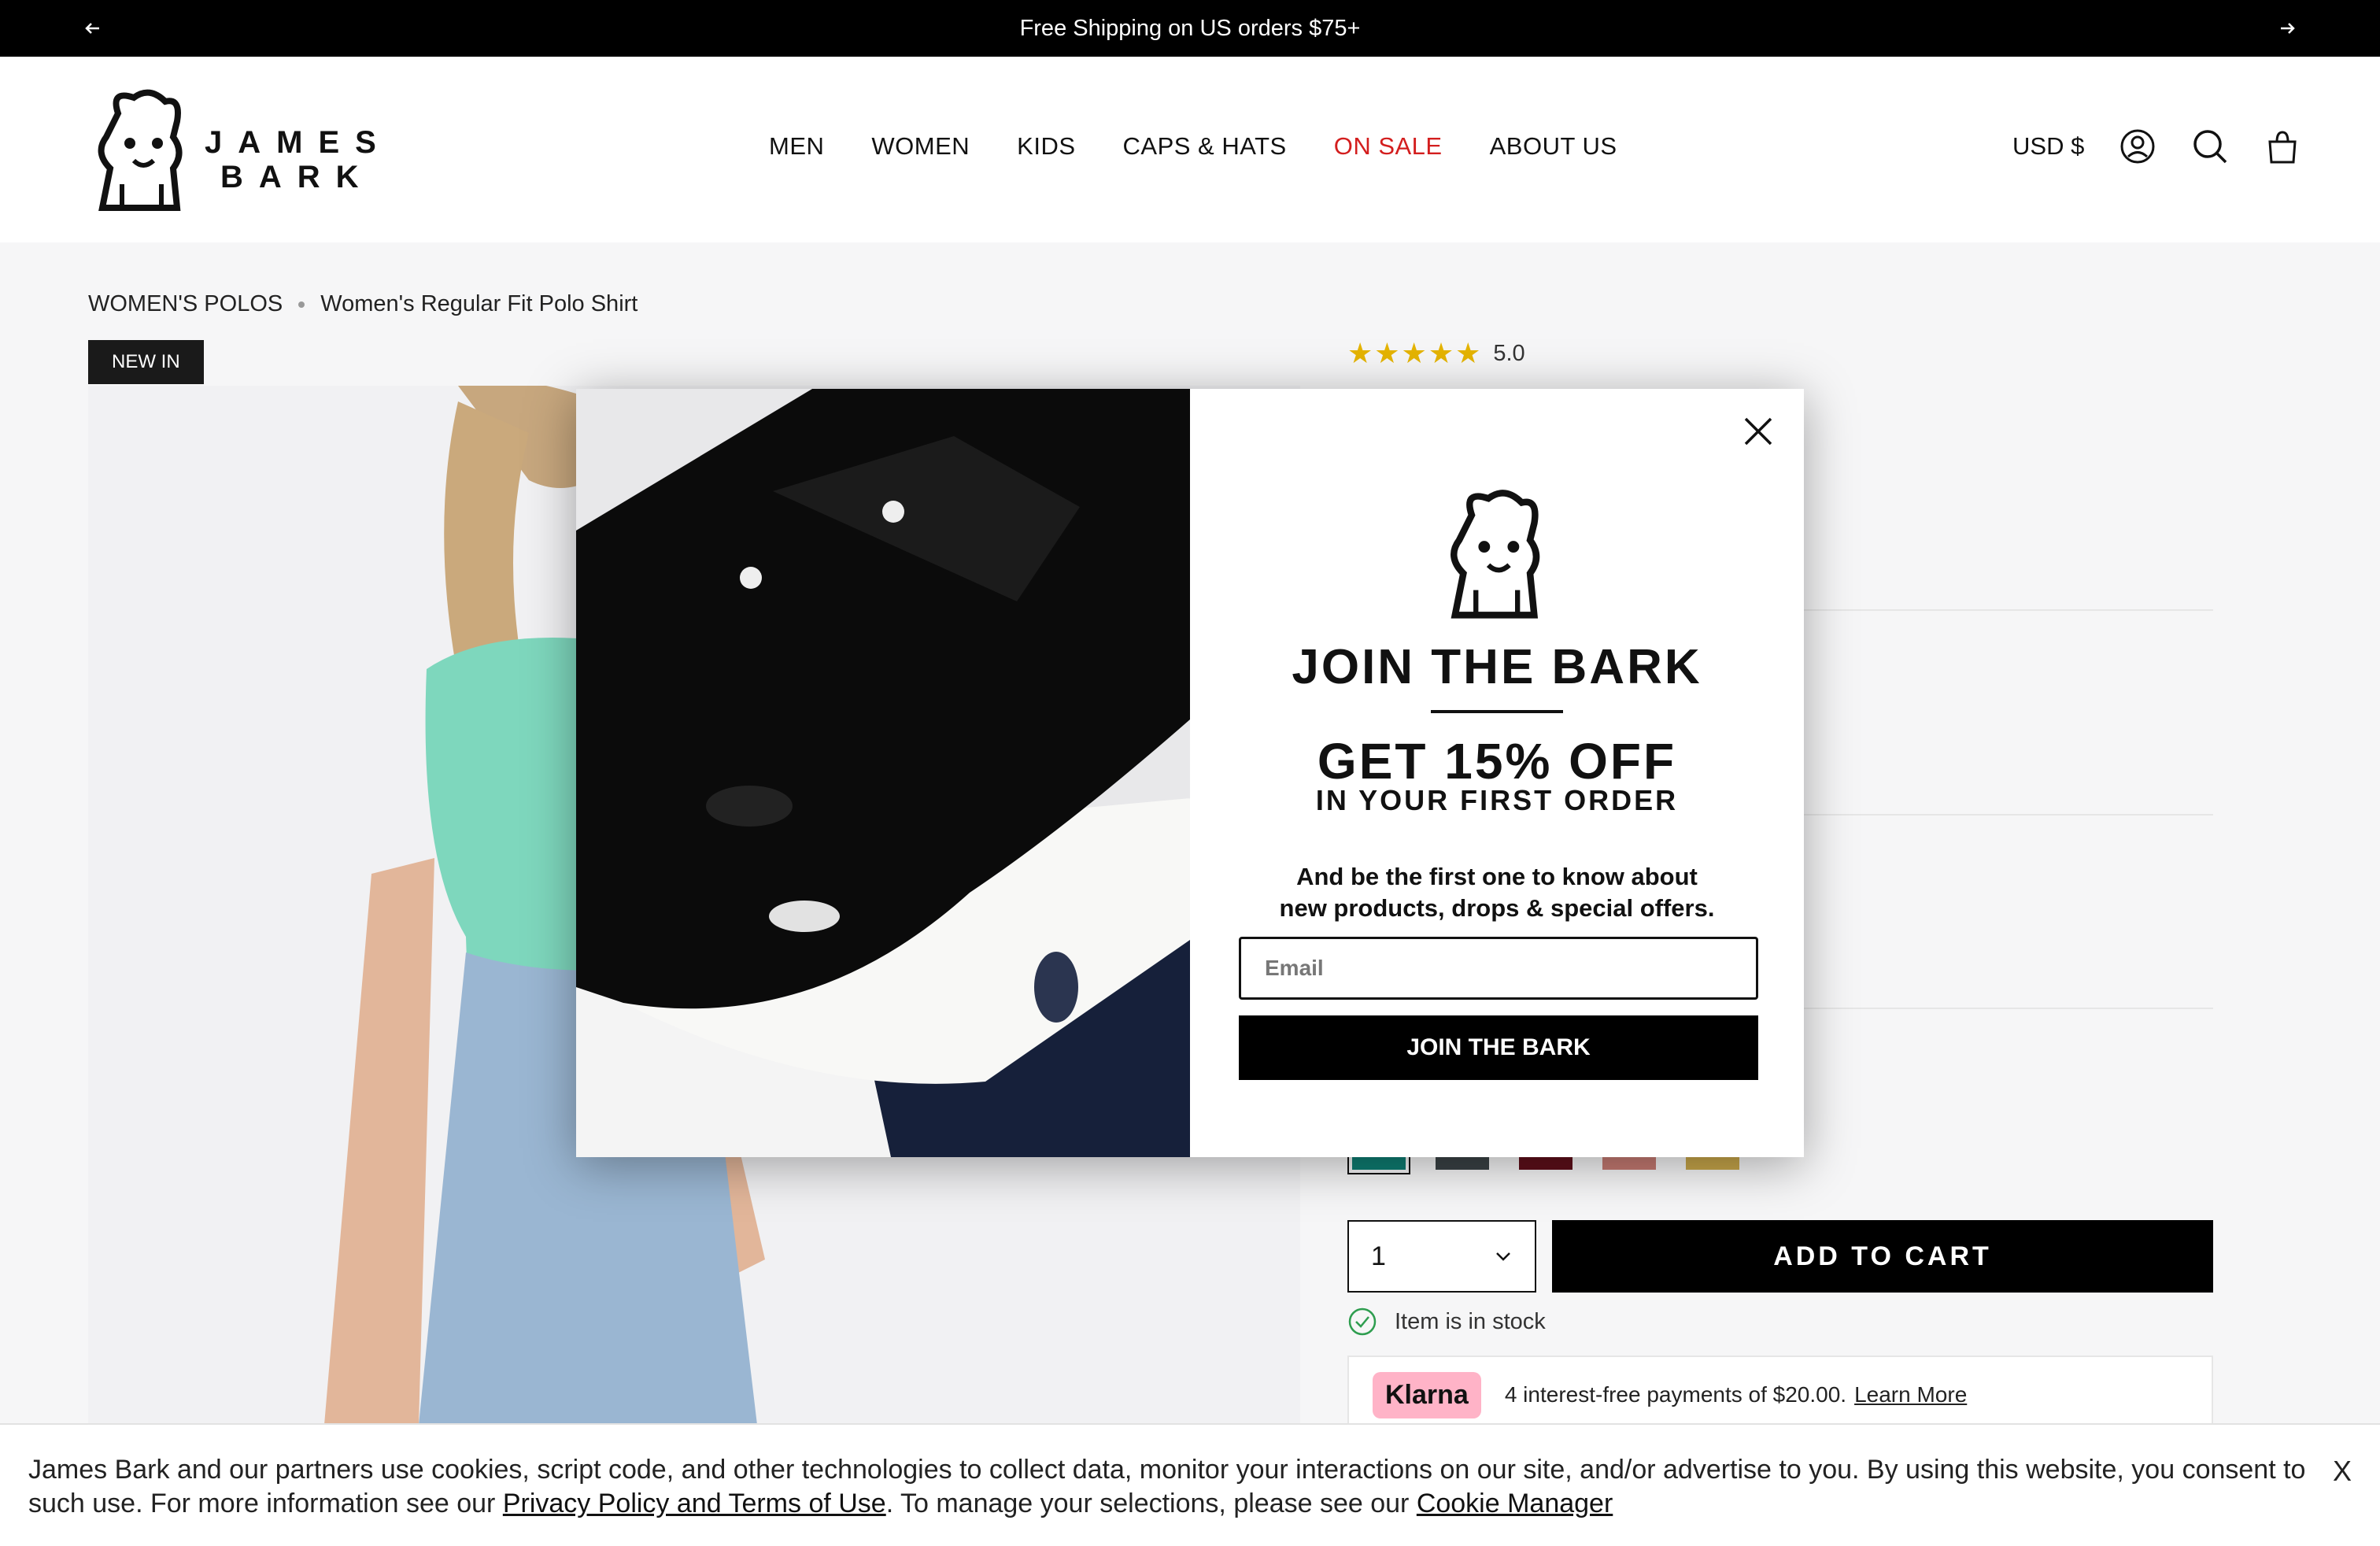 This screenshot has width=2380, height=1546. Describe the element at coordinates (1498, 1047) in the screenshot. I see `join-the-bark-button: JOIN THE BARK` at that location.